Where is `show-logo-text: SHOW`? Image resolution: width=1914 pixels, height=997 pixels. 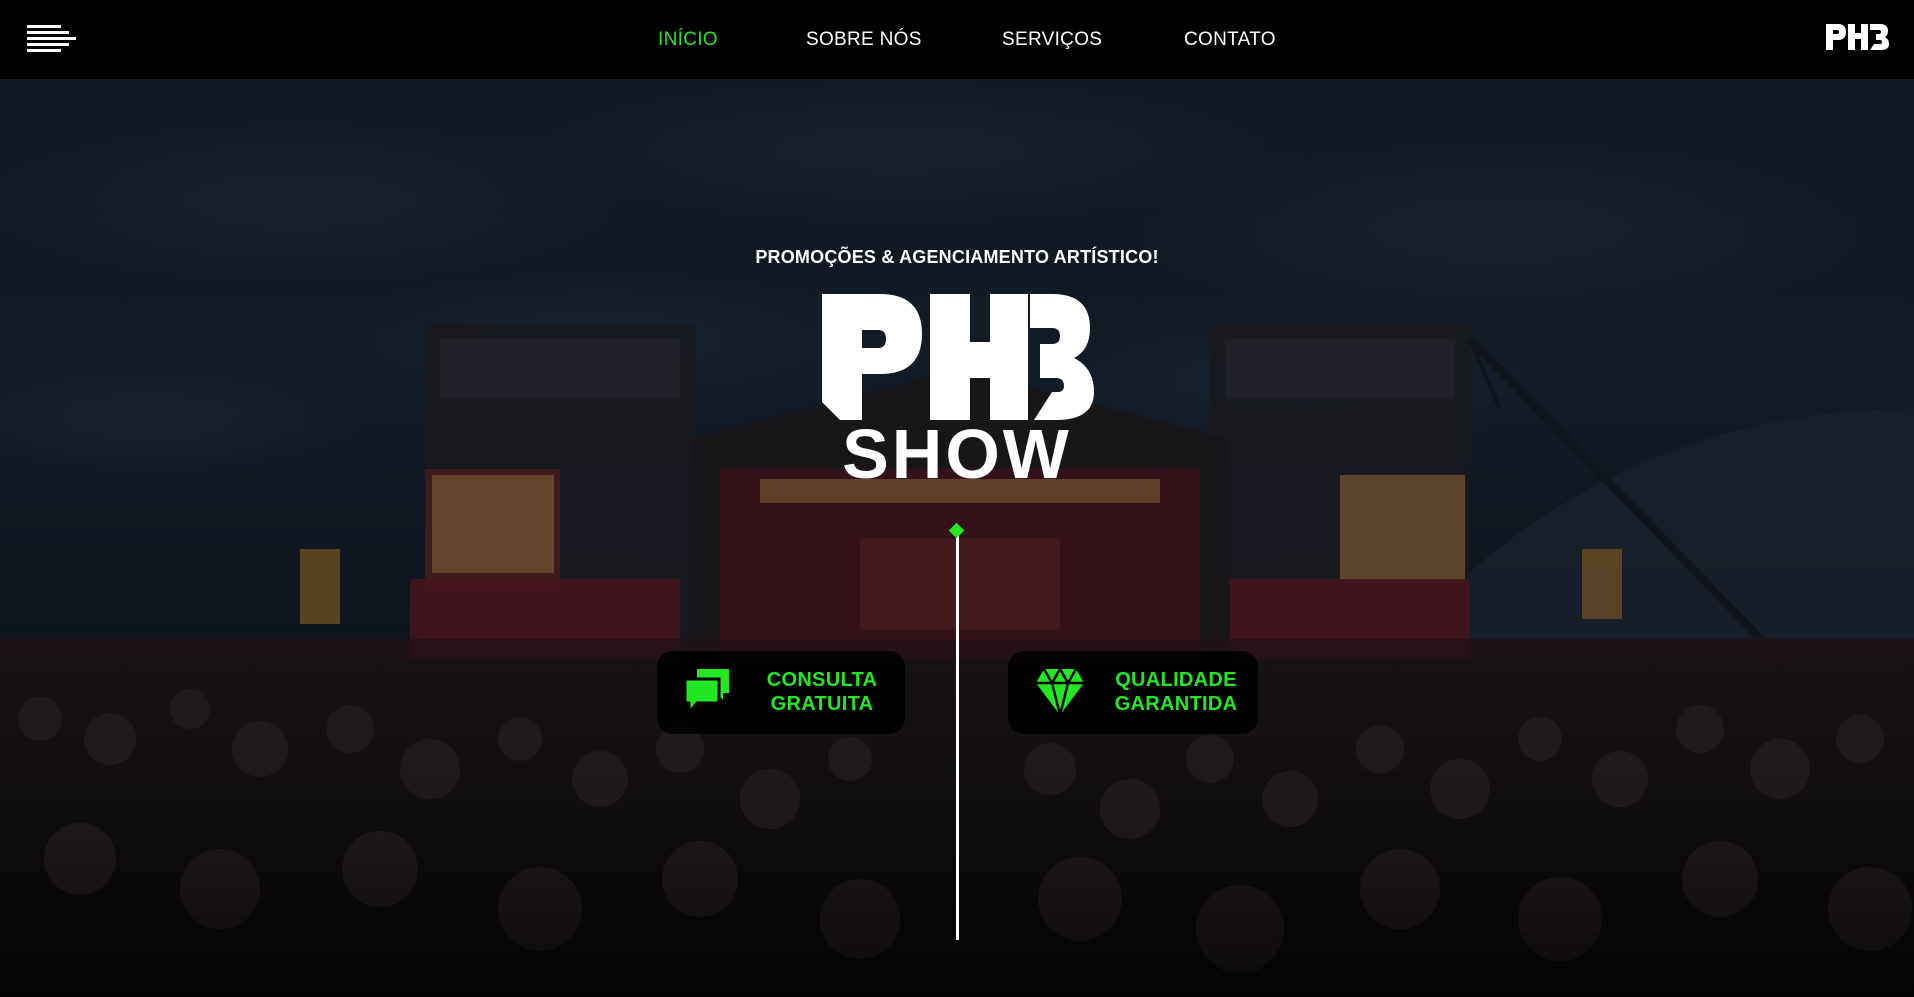
show-logo-text: SHOW is located at coordinates (957, 448).